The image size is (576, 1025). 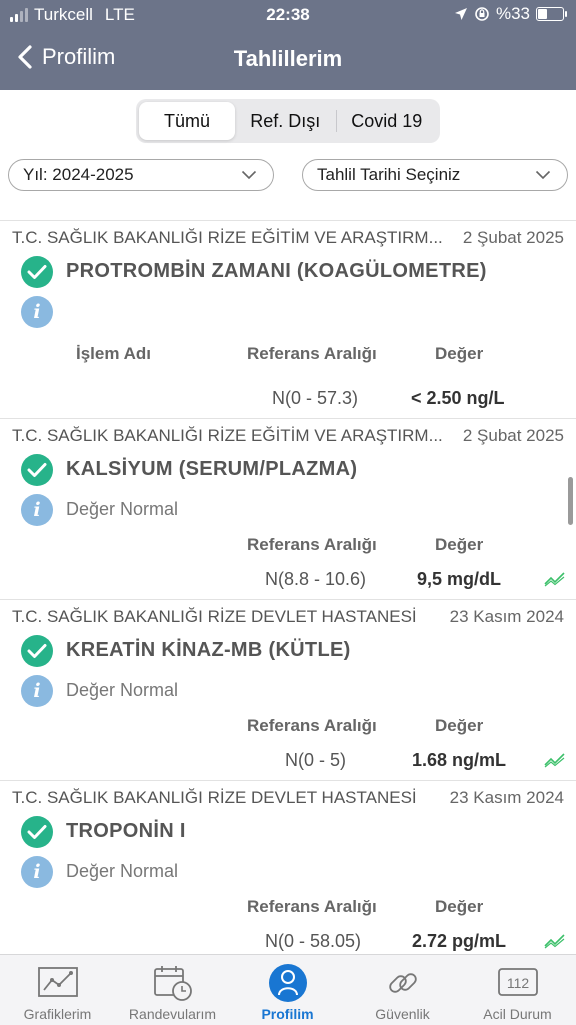 I want to click on calendar-clock-icon, so click(x=173, y=983).